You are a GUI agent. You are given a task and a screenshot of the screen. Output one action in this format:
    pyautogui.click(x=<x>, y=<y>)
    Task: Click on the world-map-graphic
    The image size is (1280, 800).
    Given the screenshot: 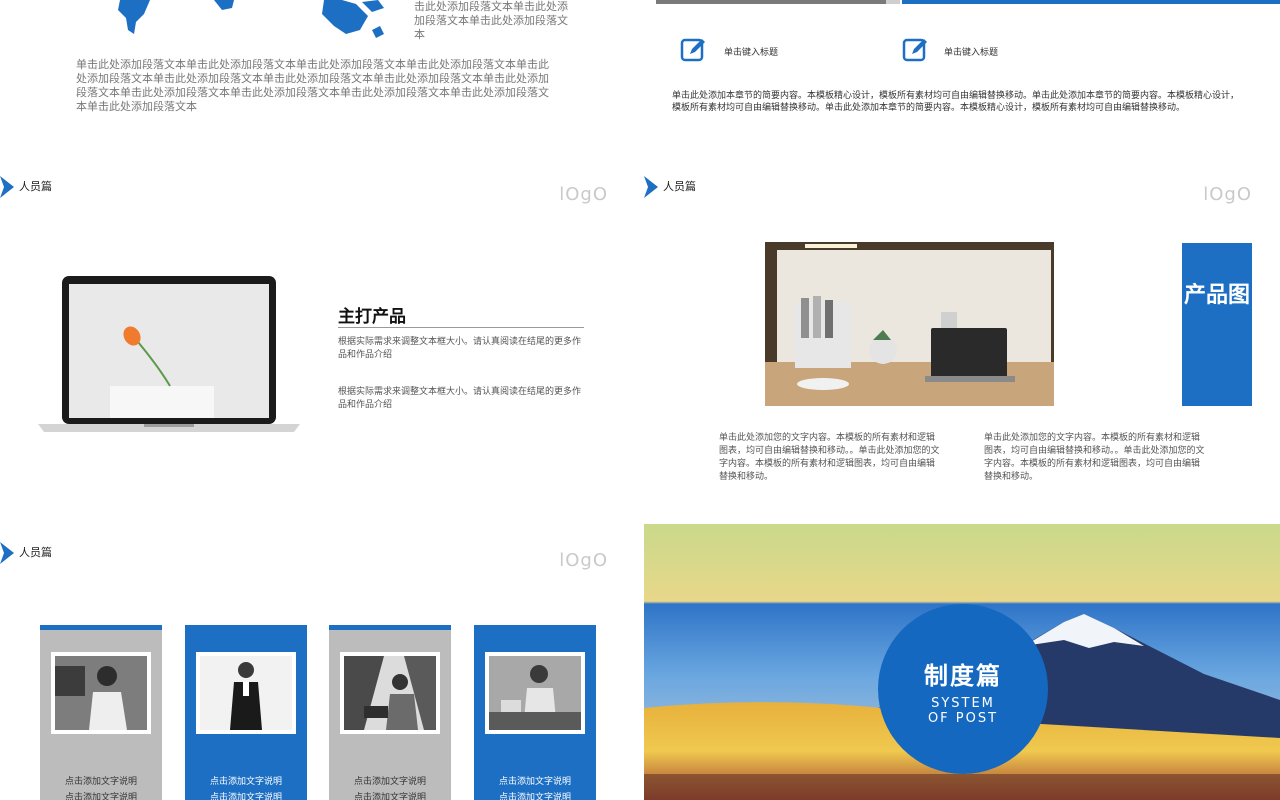 What is the action you would take?
    pyautogui.click(x=251, y=19)
    